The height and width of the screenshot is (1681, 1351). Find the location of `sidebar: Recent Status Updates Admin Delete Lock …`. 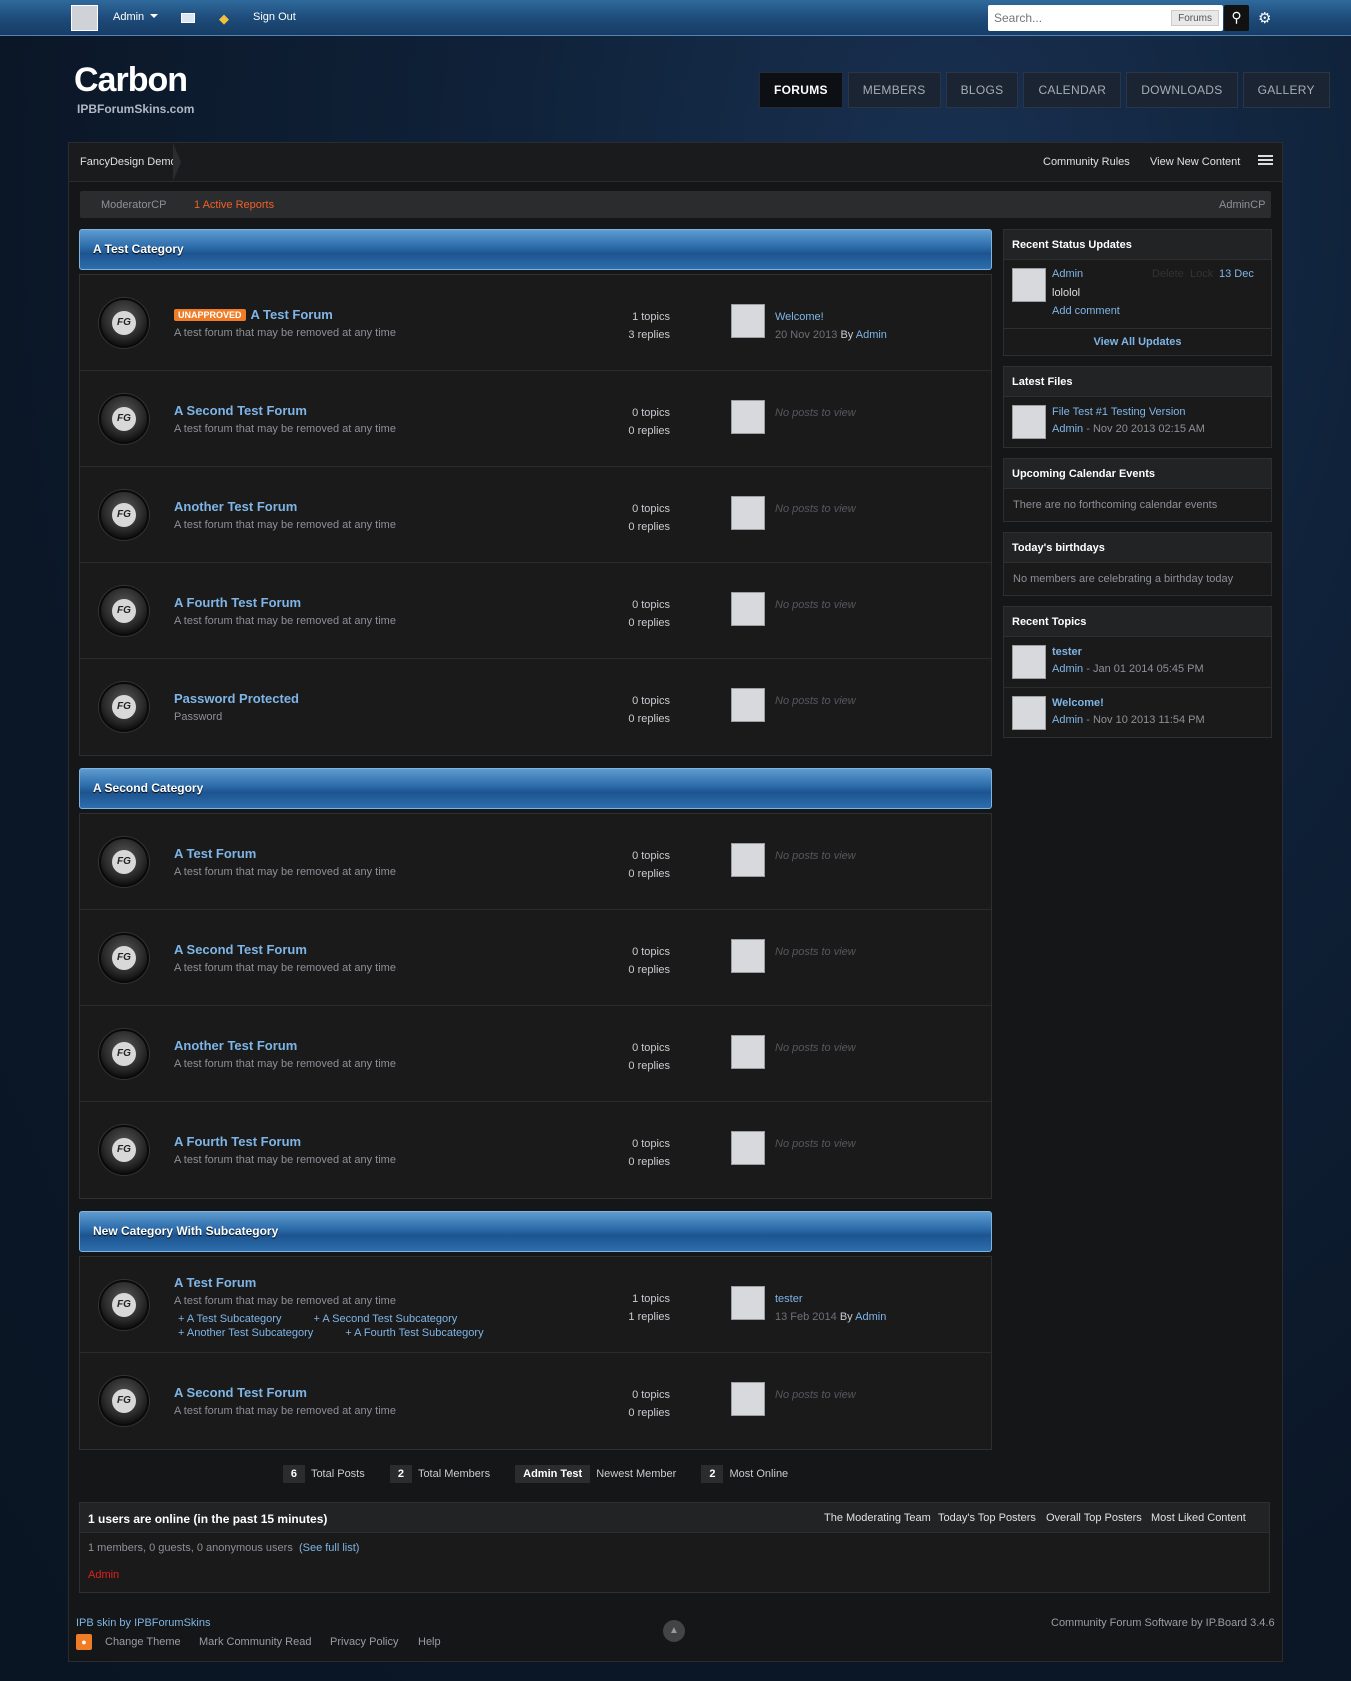

sidebar: Recent Status Updates Admin Delete Lock … is located at coordinates (1137, 488).